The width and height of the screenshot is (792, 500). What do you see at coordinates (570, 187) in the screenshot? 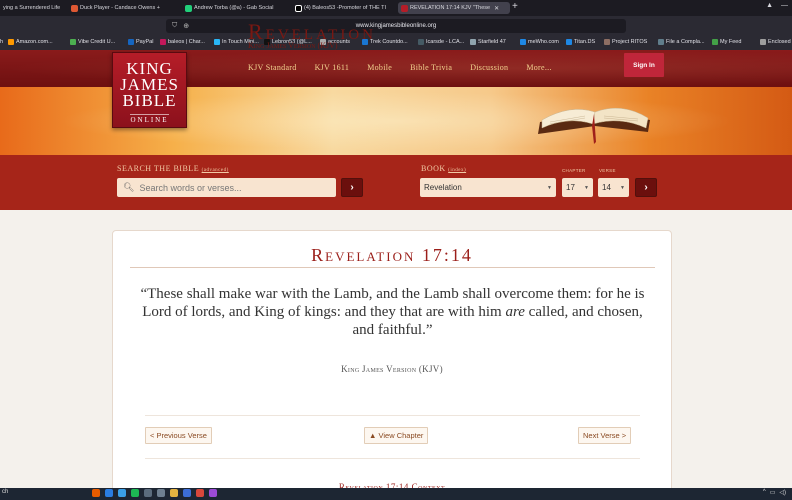
I see `chapter-select-value: 17` at bounding box center [570, 187].